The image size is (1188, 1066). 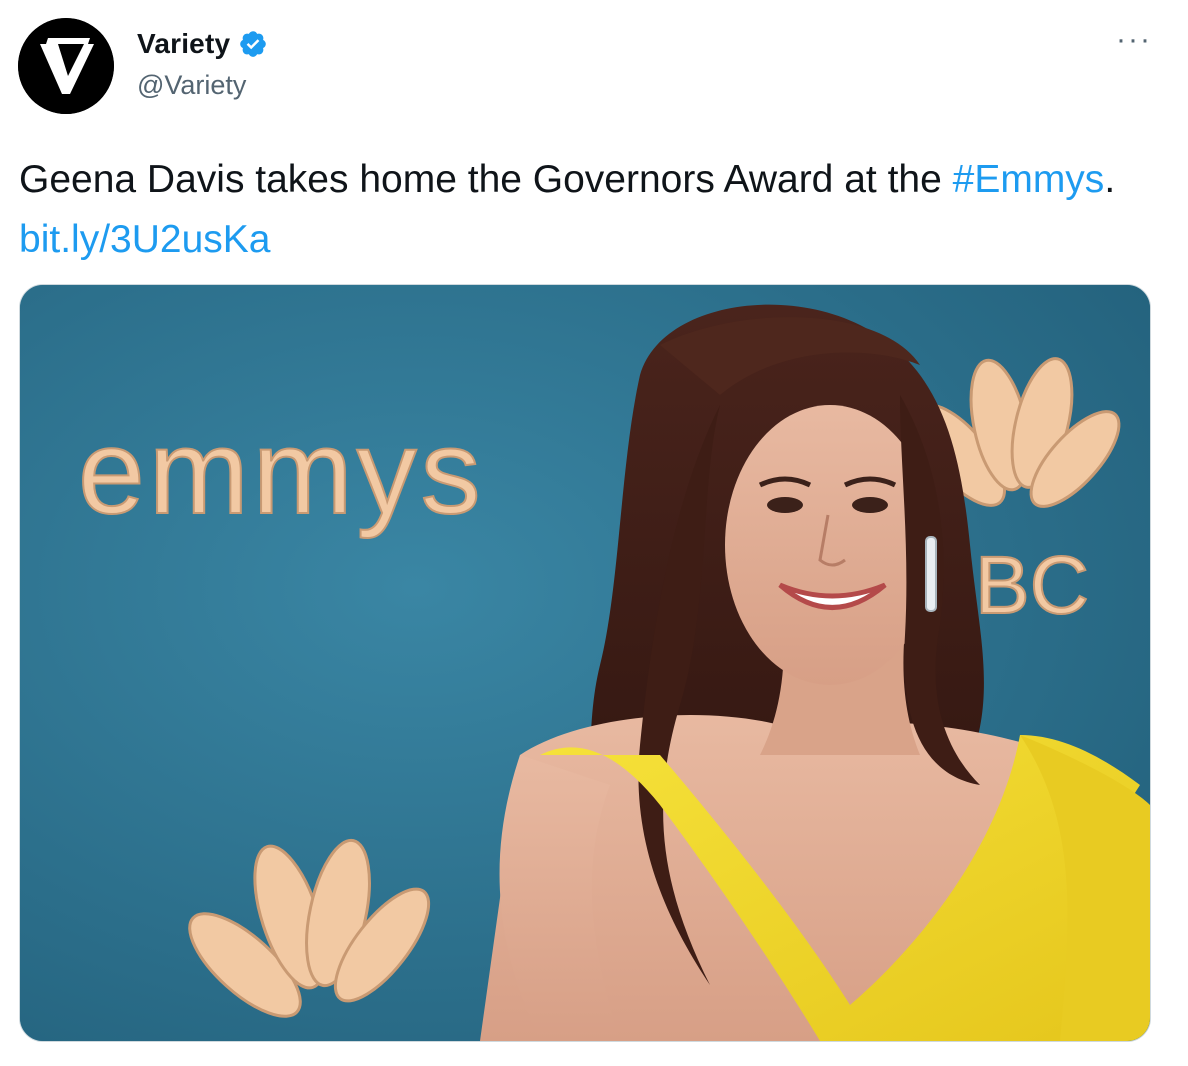 I want to click on author-avatar, so click(x=66, y=66).